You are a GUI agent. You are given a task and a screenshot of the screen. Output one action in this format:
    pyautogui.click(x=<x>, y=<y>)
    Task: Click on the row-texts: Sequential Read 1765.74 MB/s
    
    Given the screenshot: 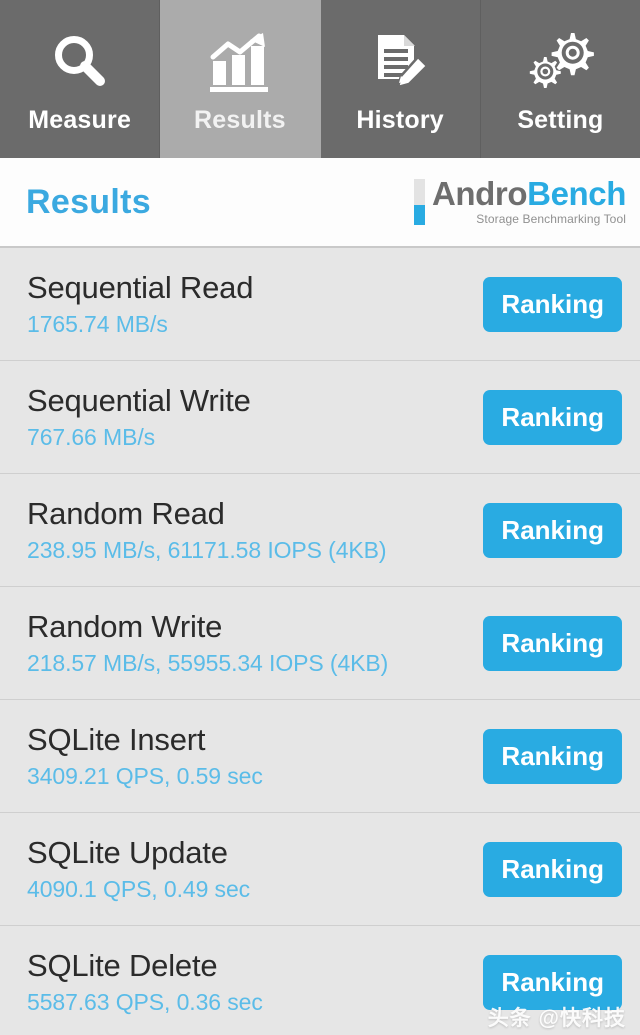 What is the action you would take?
    pyautogui.click(x=140, y=304)
    